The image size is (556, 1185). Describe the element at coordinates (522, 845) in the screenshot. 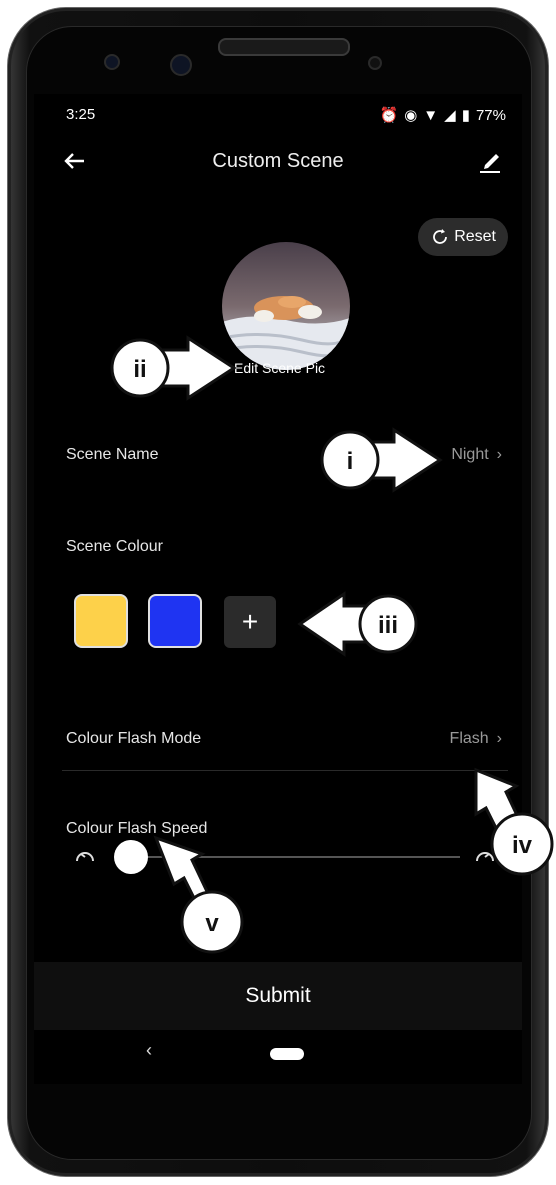

I see `callout-iv-label: iv` at that location.